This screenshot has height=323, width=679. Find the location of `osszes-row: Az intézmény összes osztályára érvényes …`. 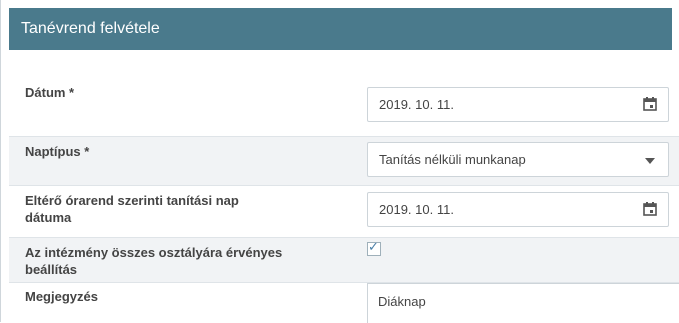

osszes-row: Az intézmény összes osztályára érvényes … is located at coordinates (344, 260).